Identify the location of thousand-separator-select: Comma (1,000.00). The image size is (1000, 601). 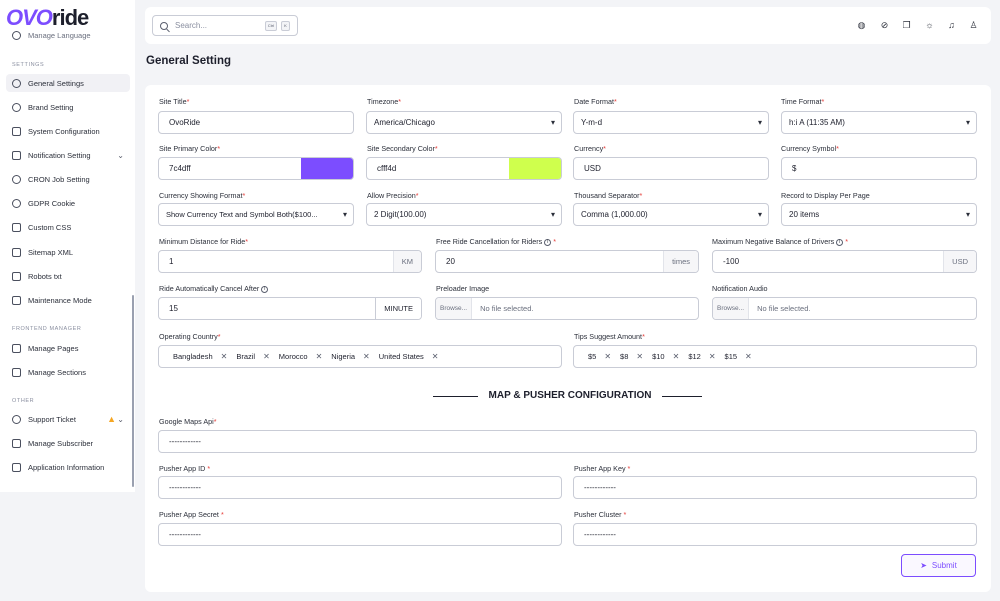
(671, 214).